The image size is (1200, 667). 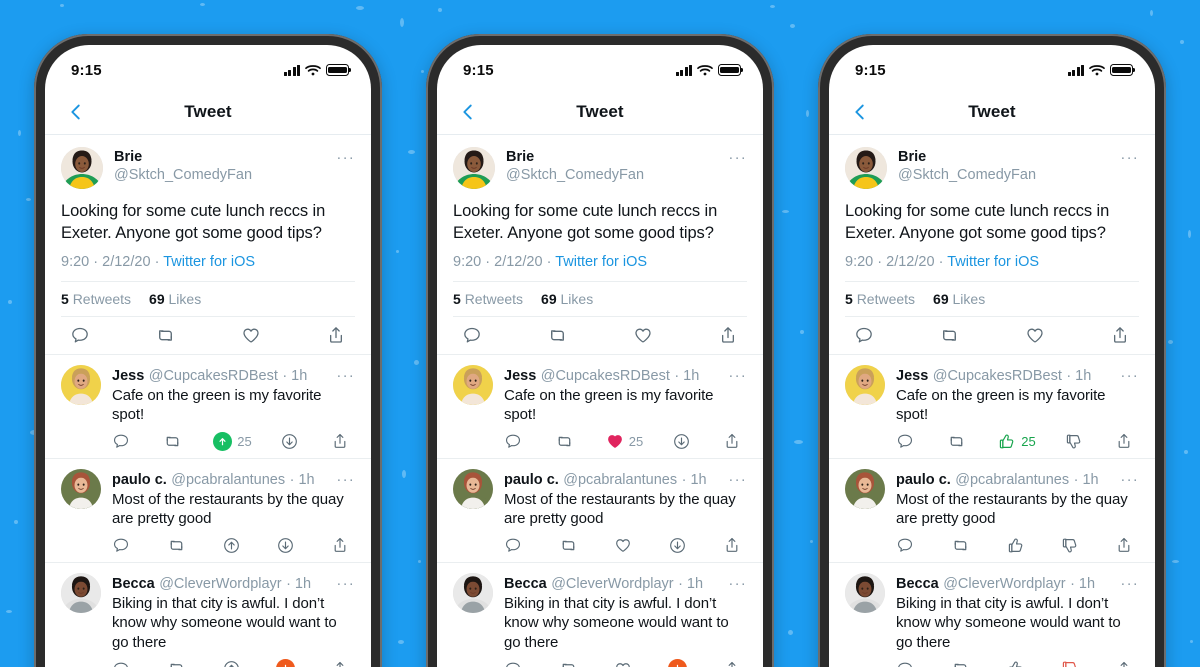 What do you see at coordinates (1017, 663) in the screenshot?
I see `thumbs-up-button` at bounding box center [1017, 663].